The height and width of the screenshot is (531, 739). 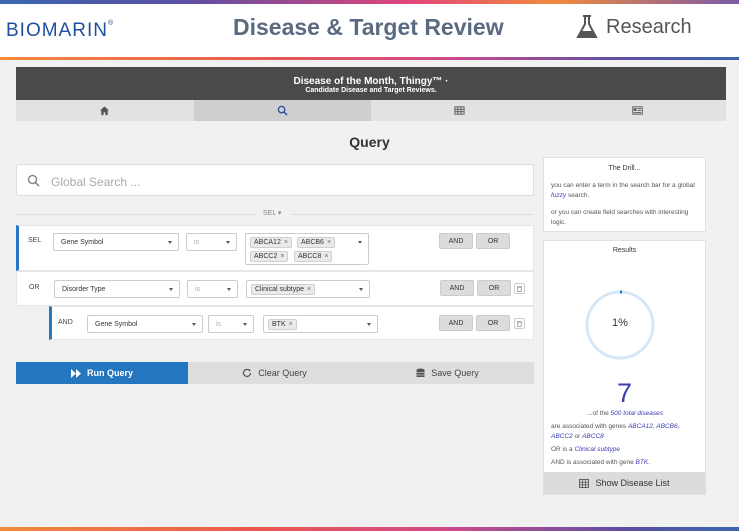 What do you see at coordinates (316, 242) in the screenshot?
I see `value-tag: ABCB6 ×` at bounding box center [316, 242].